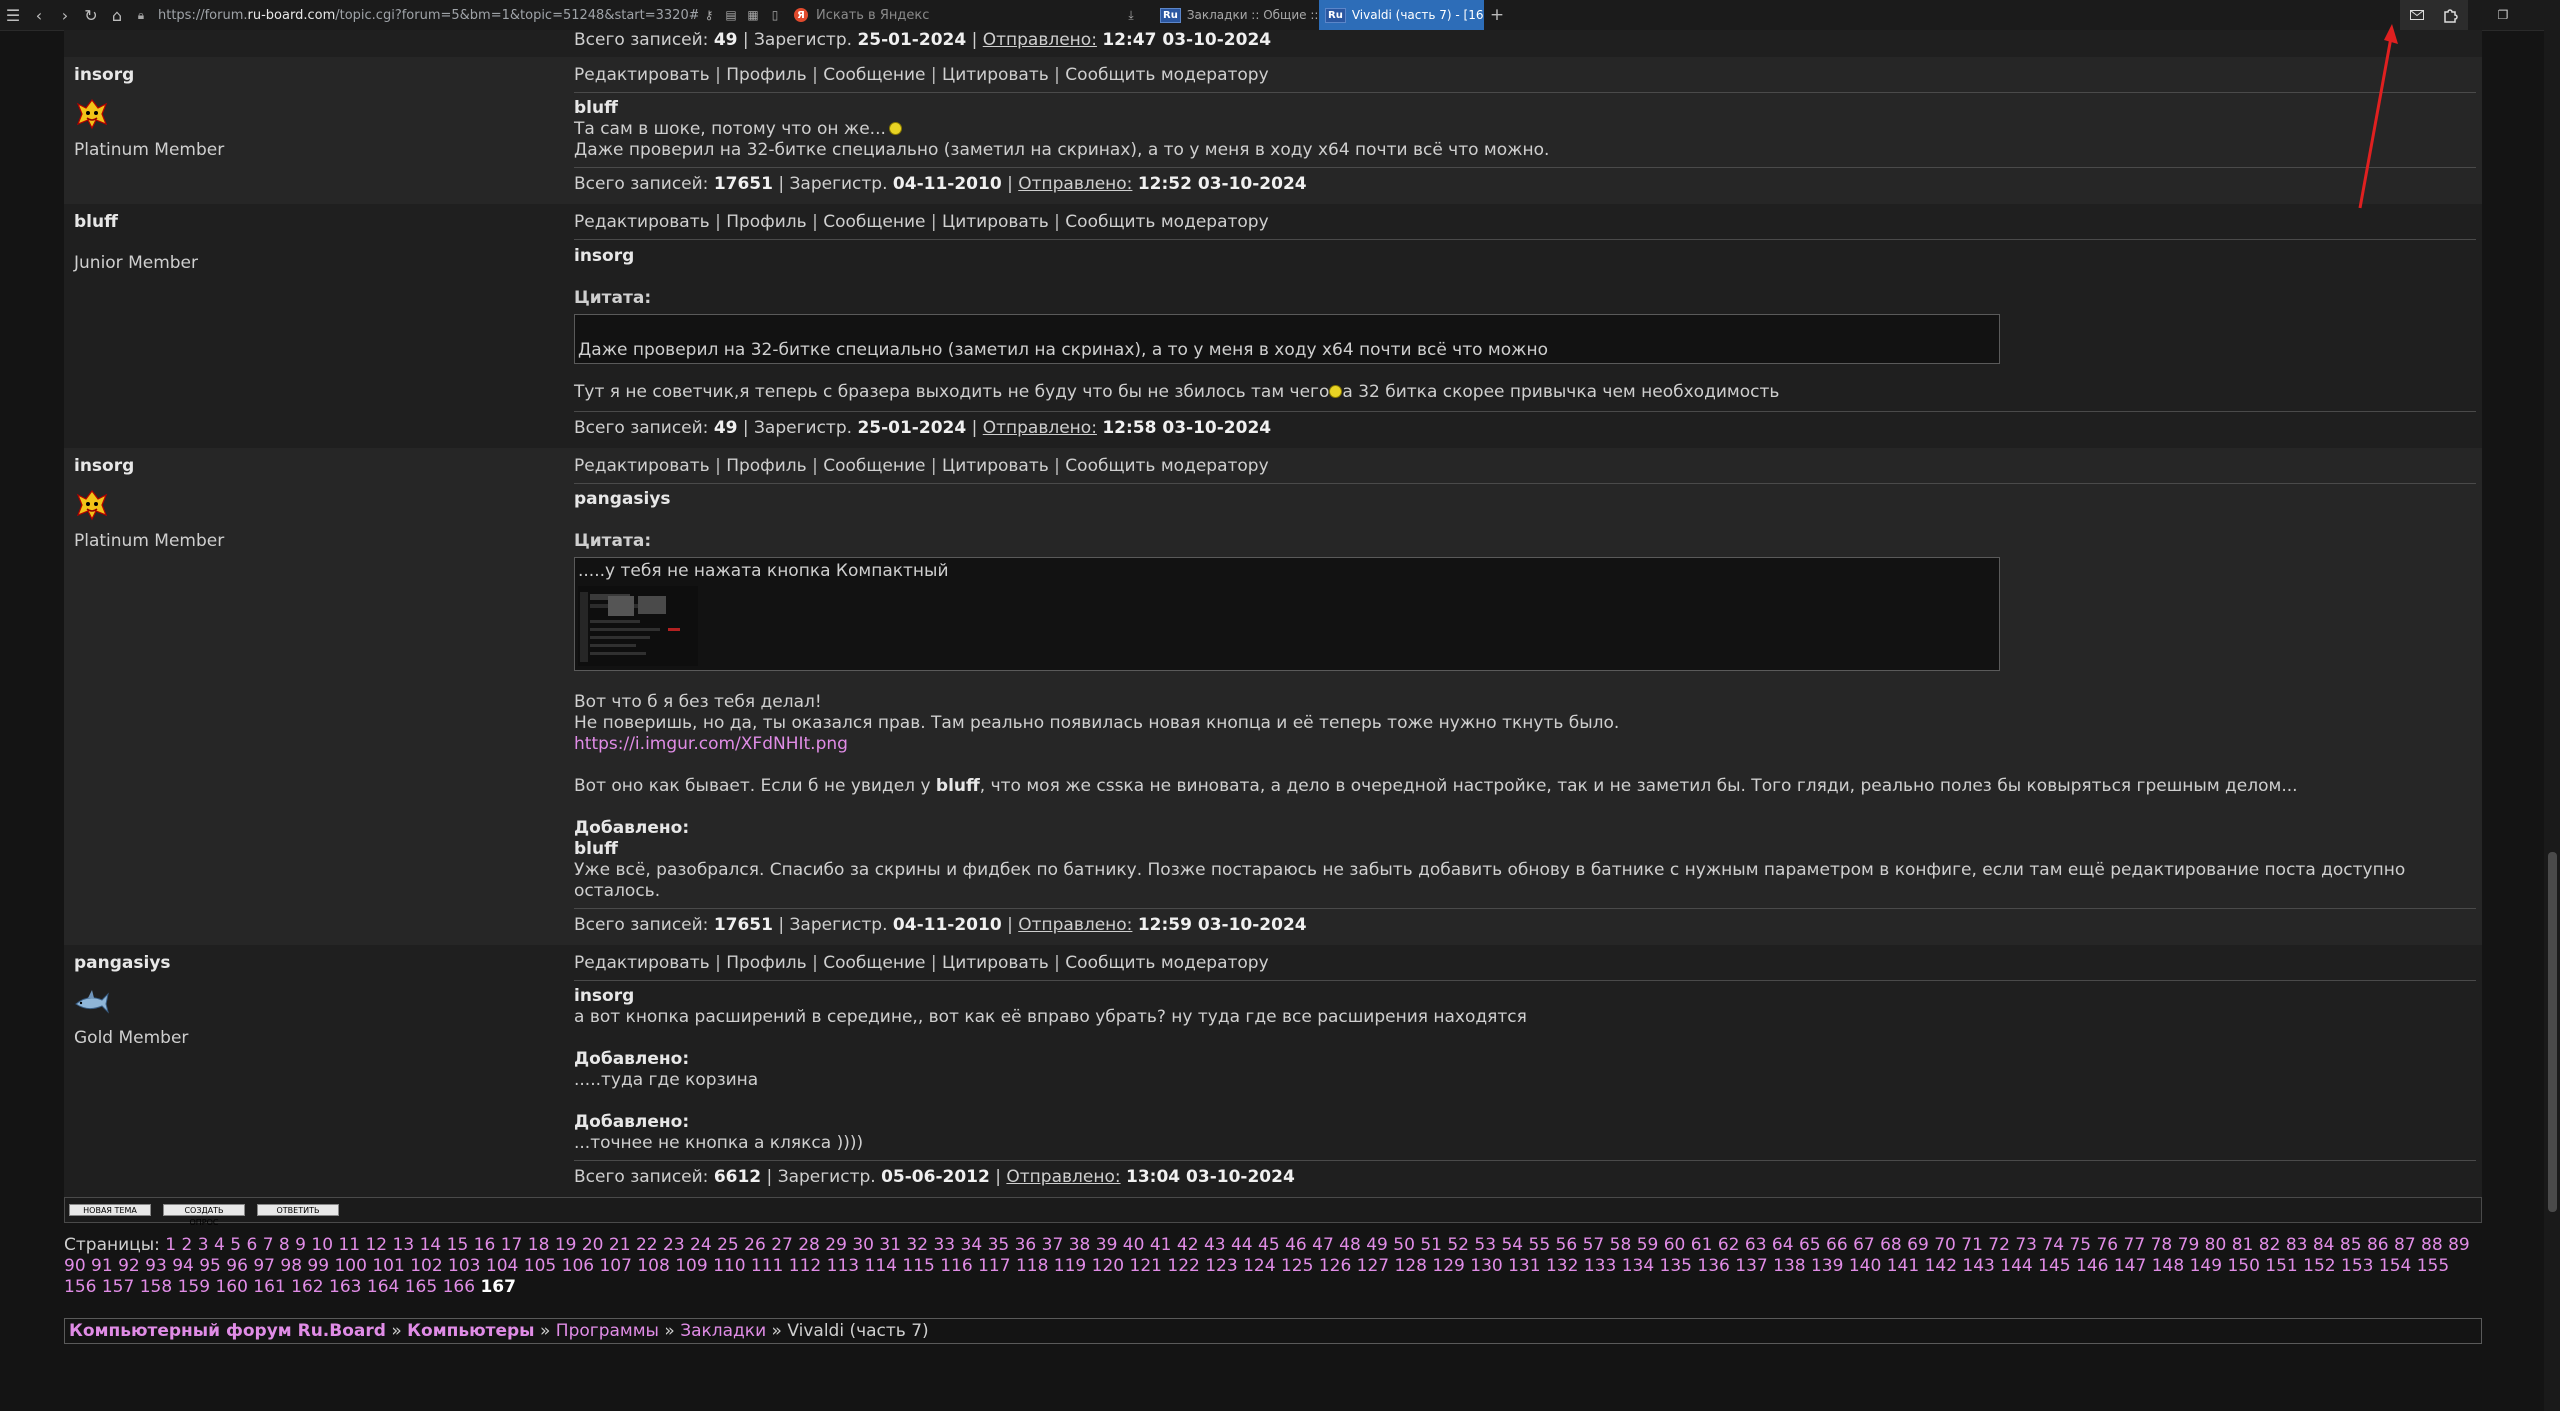  I want to click on page-link: 74, so click(2053, 1245).